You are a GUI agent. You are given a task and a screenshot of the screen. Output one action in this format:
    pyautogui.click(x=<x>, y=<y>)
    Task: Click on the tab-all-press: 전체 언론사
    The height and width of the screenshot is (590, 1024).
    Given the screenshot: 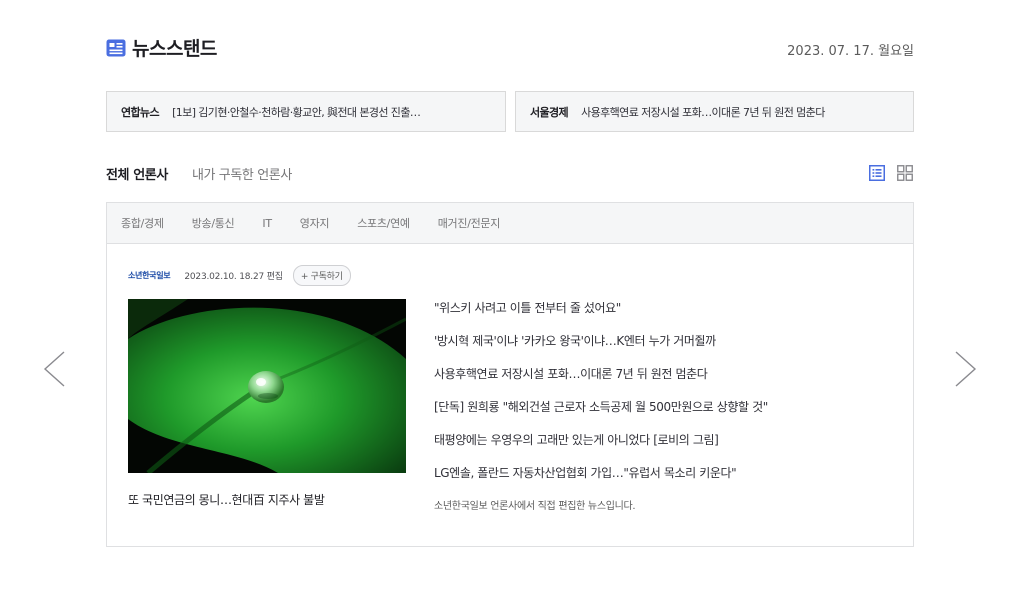 What is the action you would take?
    pyautogui.click(x=137, y=173)
    